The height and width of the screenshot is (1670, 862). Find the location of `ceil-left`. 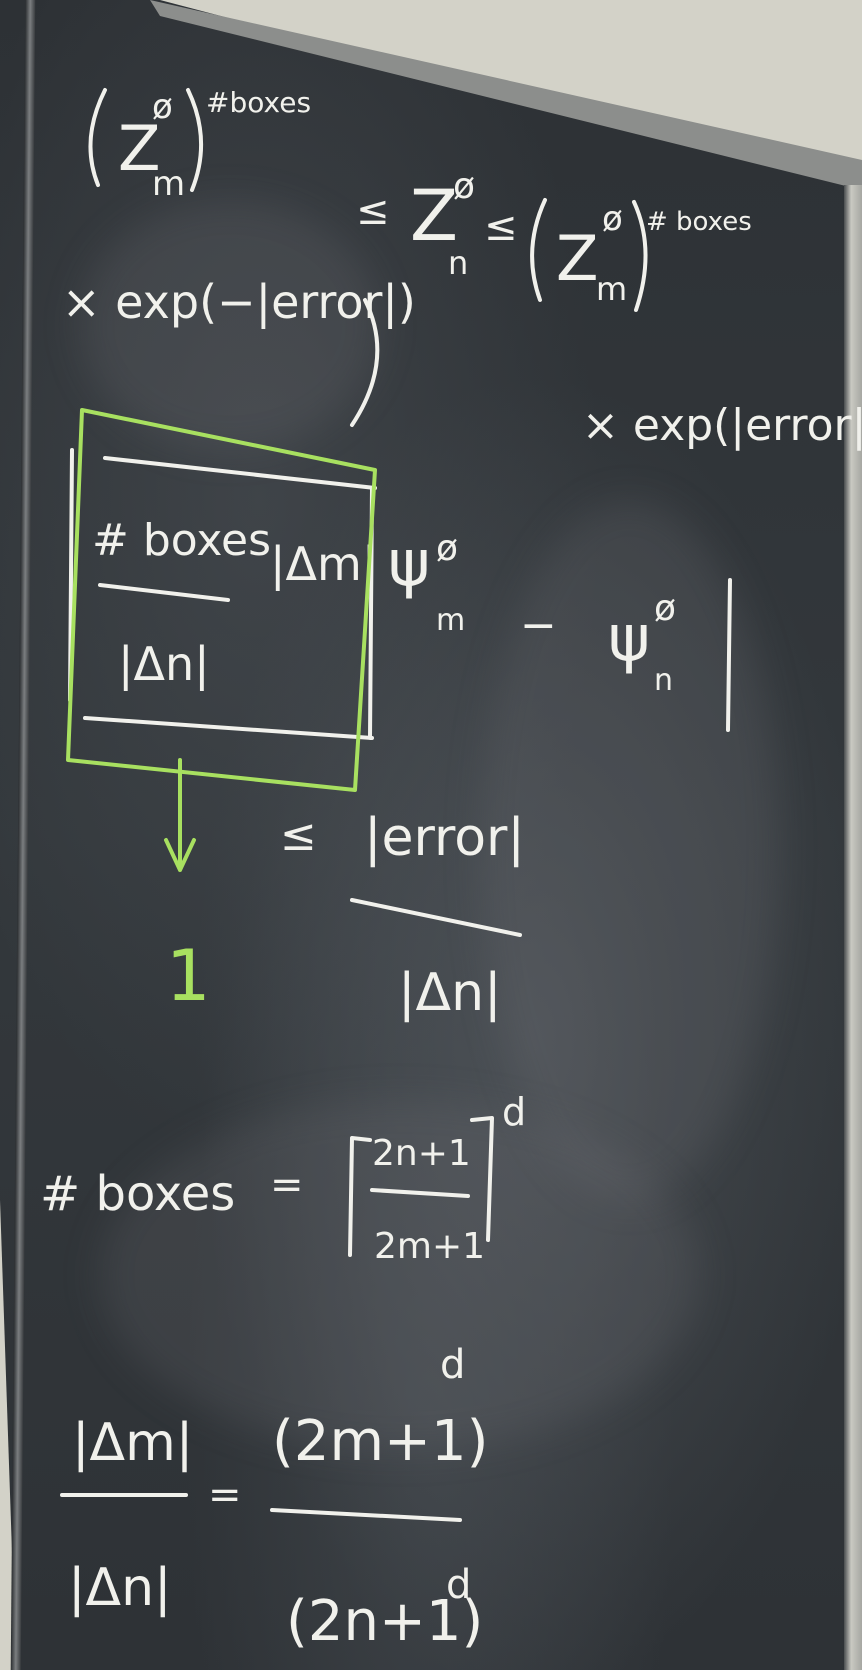

ceil-left is located at coordinates (360, 1196).